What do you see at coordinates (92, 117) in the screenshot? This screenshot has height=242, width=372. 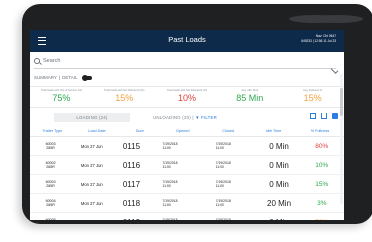 I see `tab-loading: LOADING (24)` at bounding box center [92, 117].